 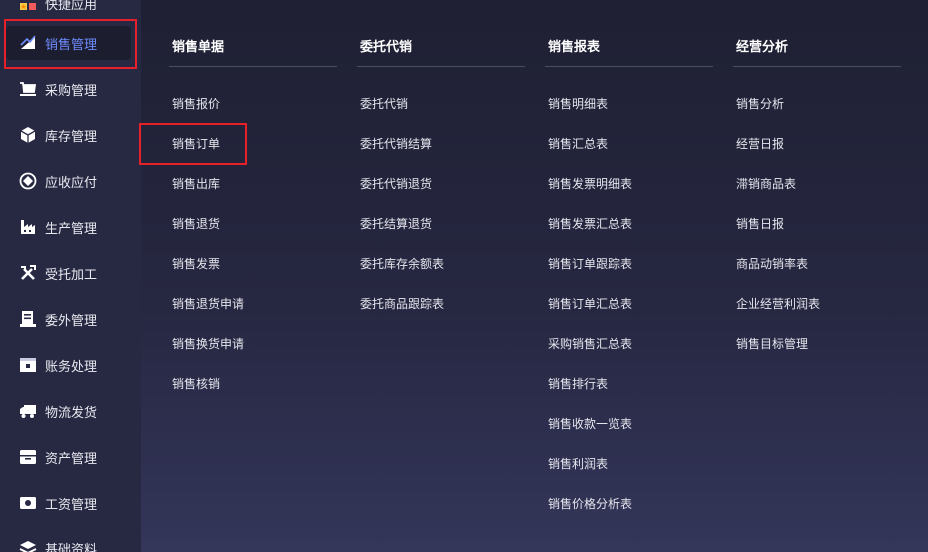 I want to click on sidebar-item-assets: 资产管理, so click(x=70, y=457).